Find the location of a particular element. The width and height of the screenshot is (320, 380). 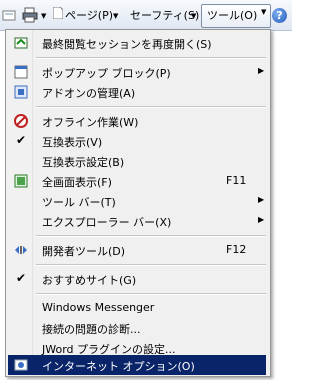

menu-item-label: オフライン作業(W) is located at coordinates (90, 122).